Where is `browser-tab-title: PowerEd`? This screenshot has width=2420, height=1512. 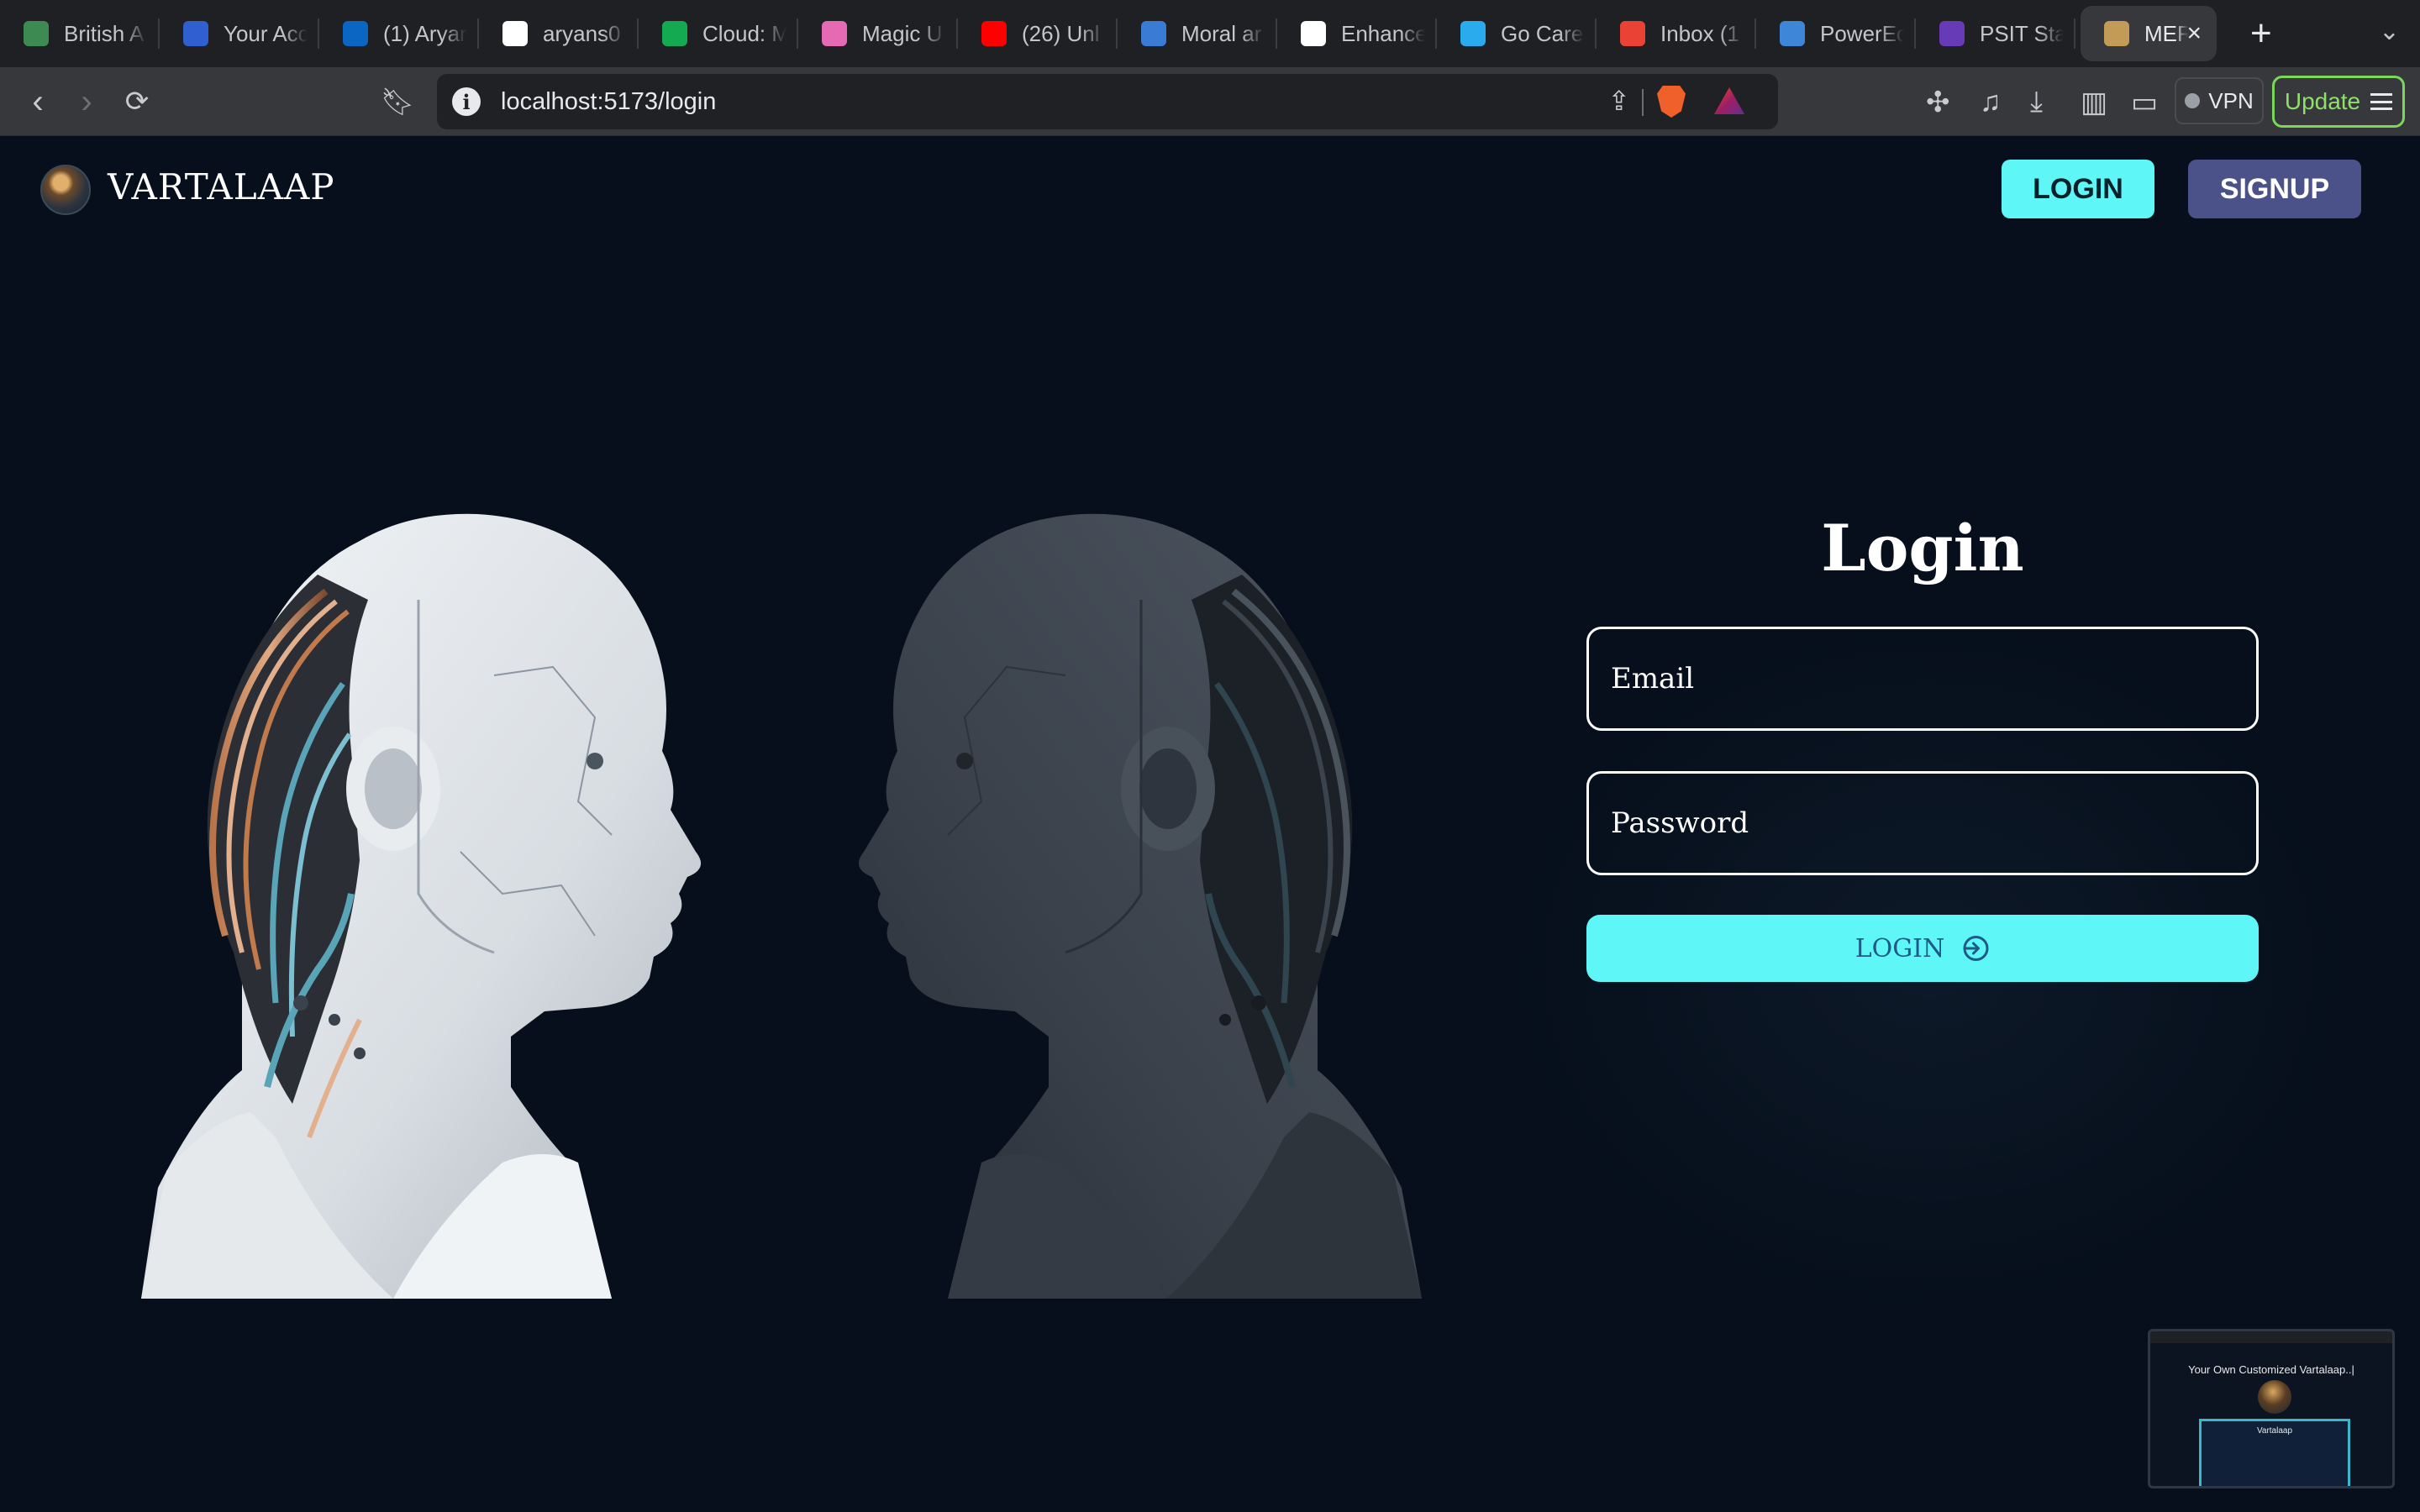 browser-tab-title: PowerEd is located at coordinates (1862, 33).